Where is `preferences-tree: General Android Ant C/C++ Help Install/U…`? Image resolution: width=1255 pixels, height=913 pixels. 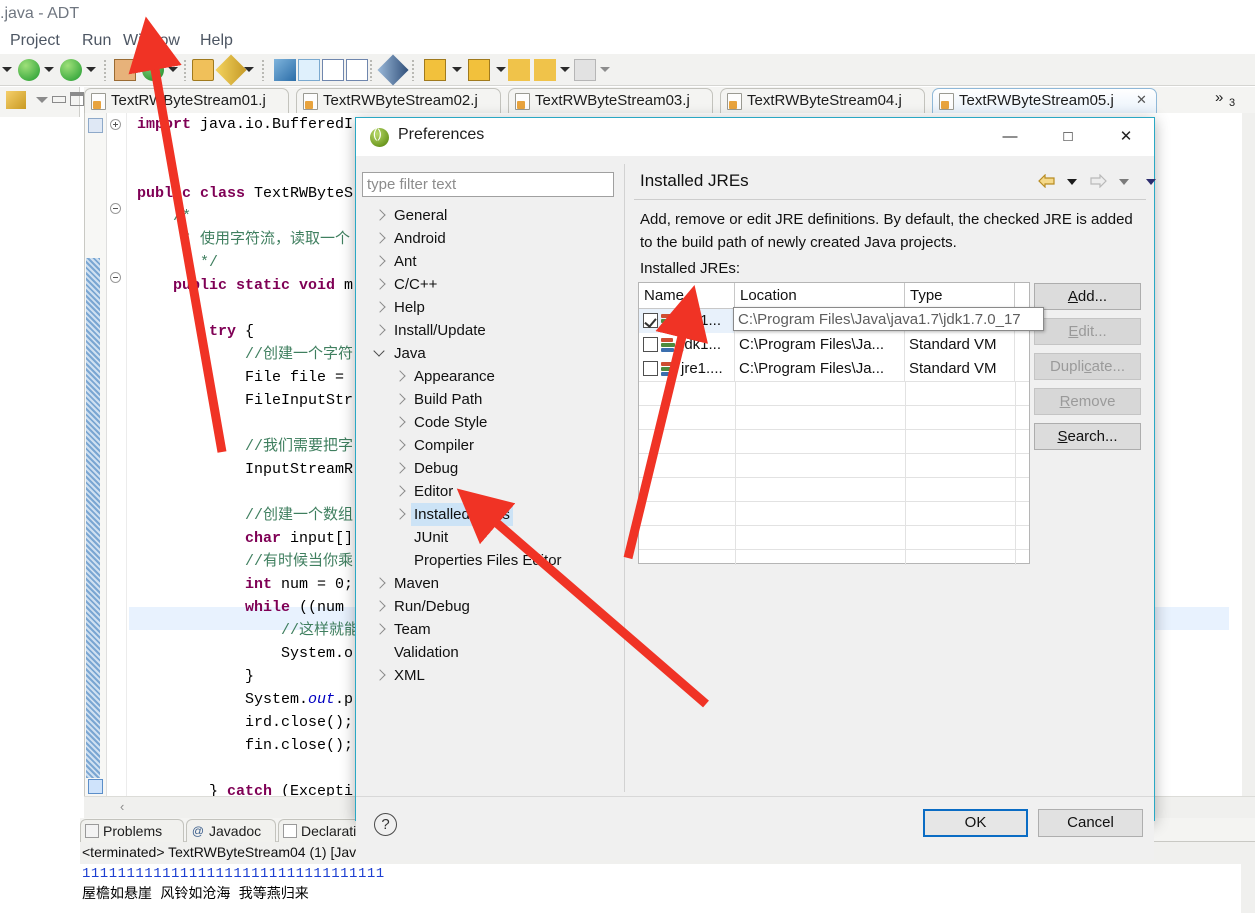 preferences-tree: General Android Ant C/C++ Help Install/U… is located at coordinates (492, 497).